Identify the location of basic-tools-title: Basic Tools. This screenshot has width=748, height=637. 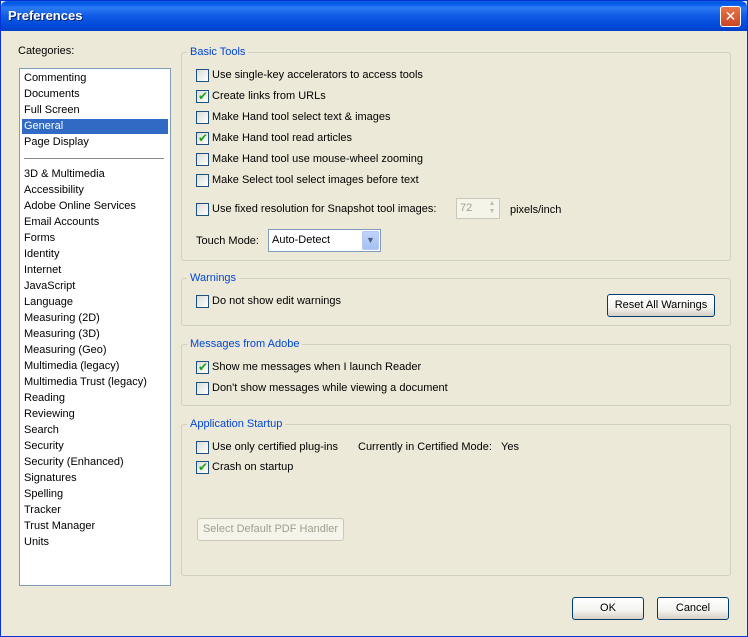
(218, 52).